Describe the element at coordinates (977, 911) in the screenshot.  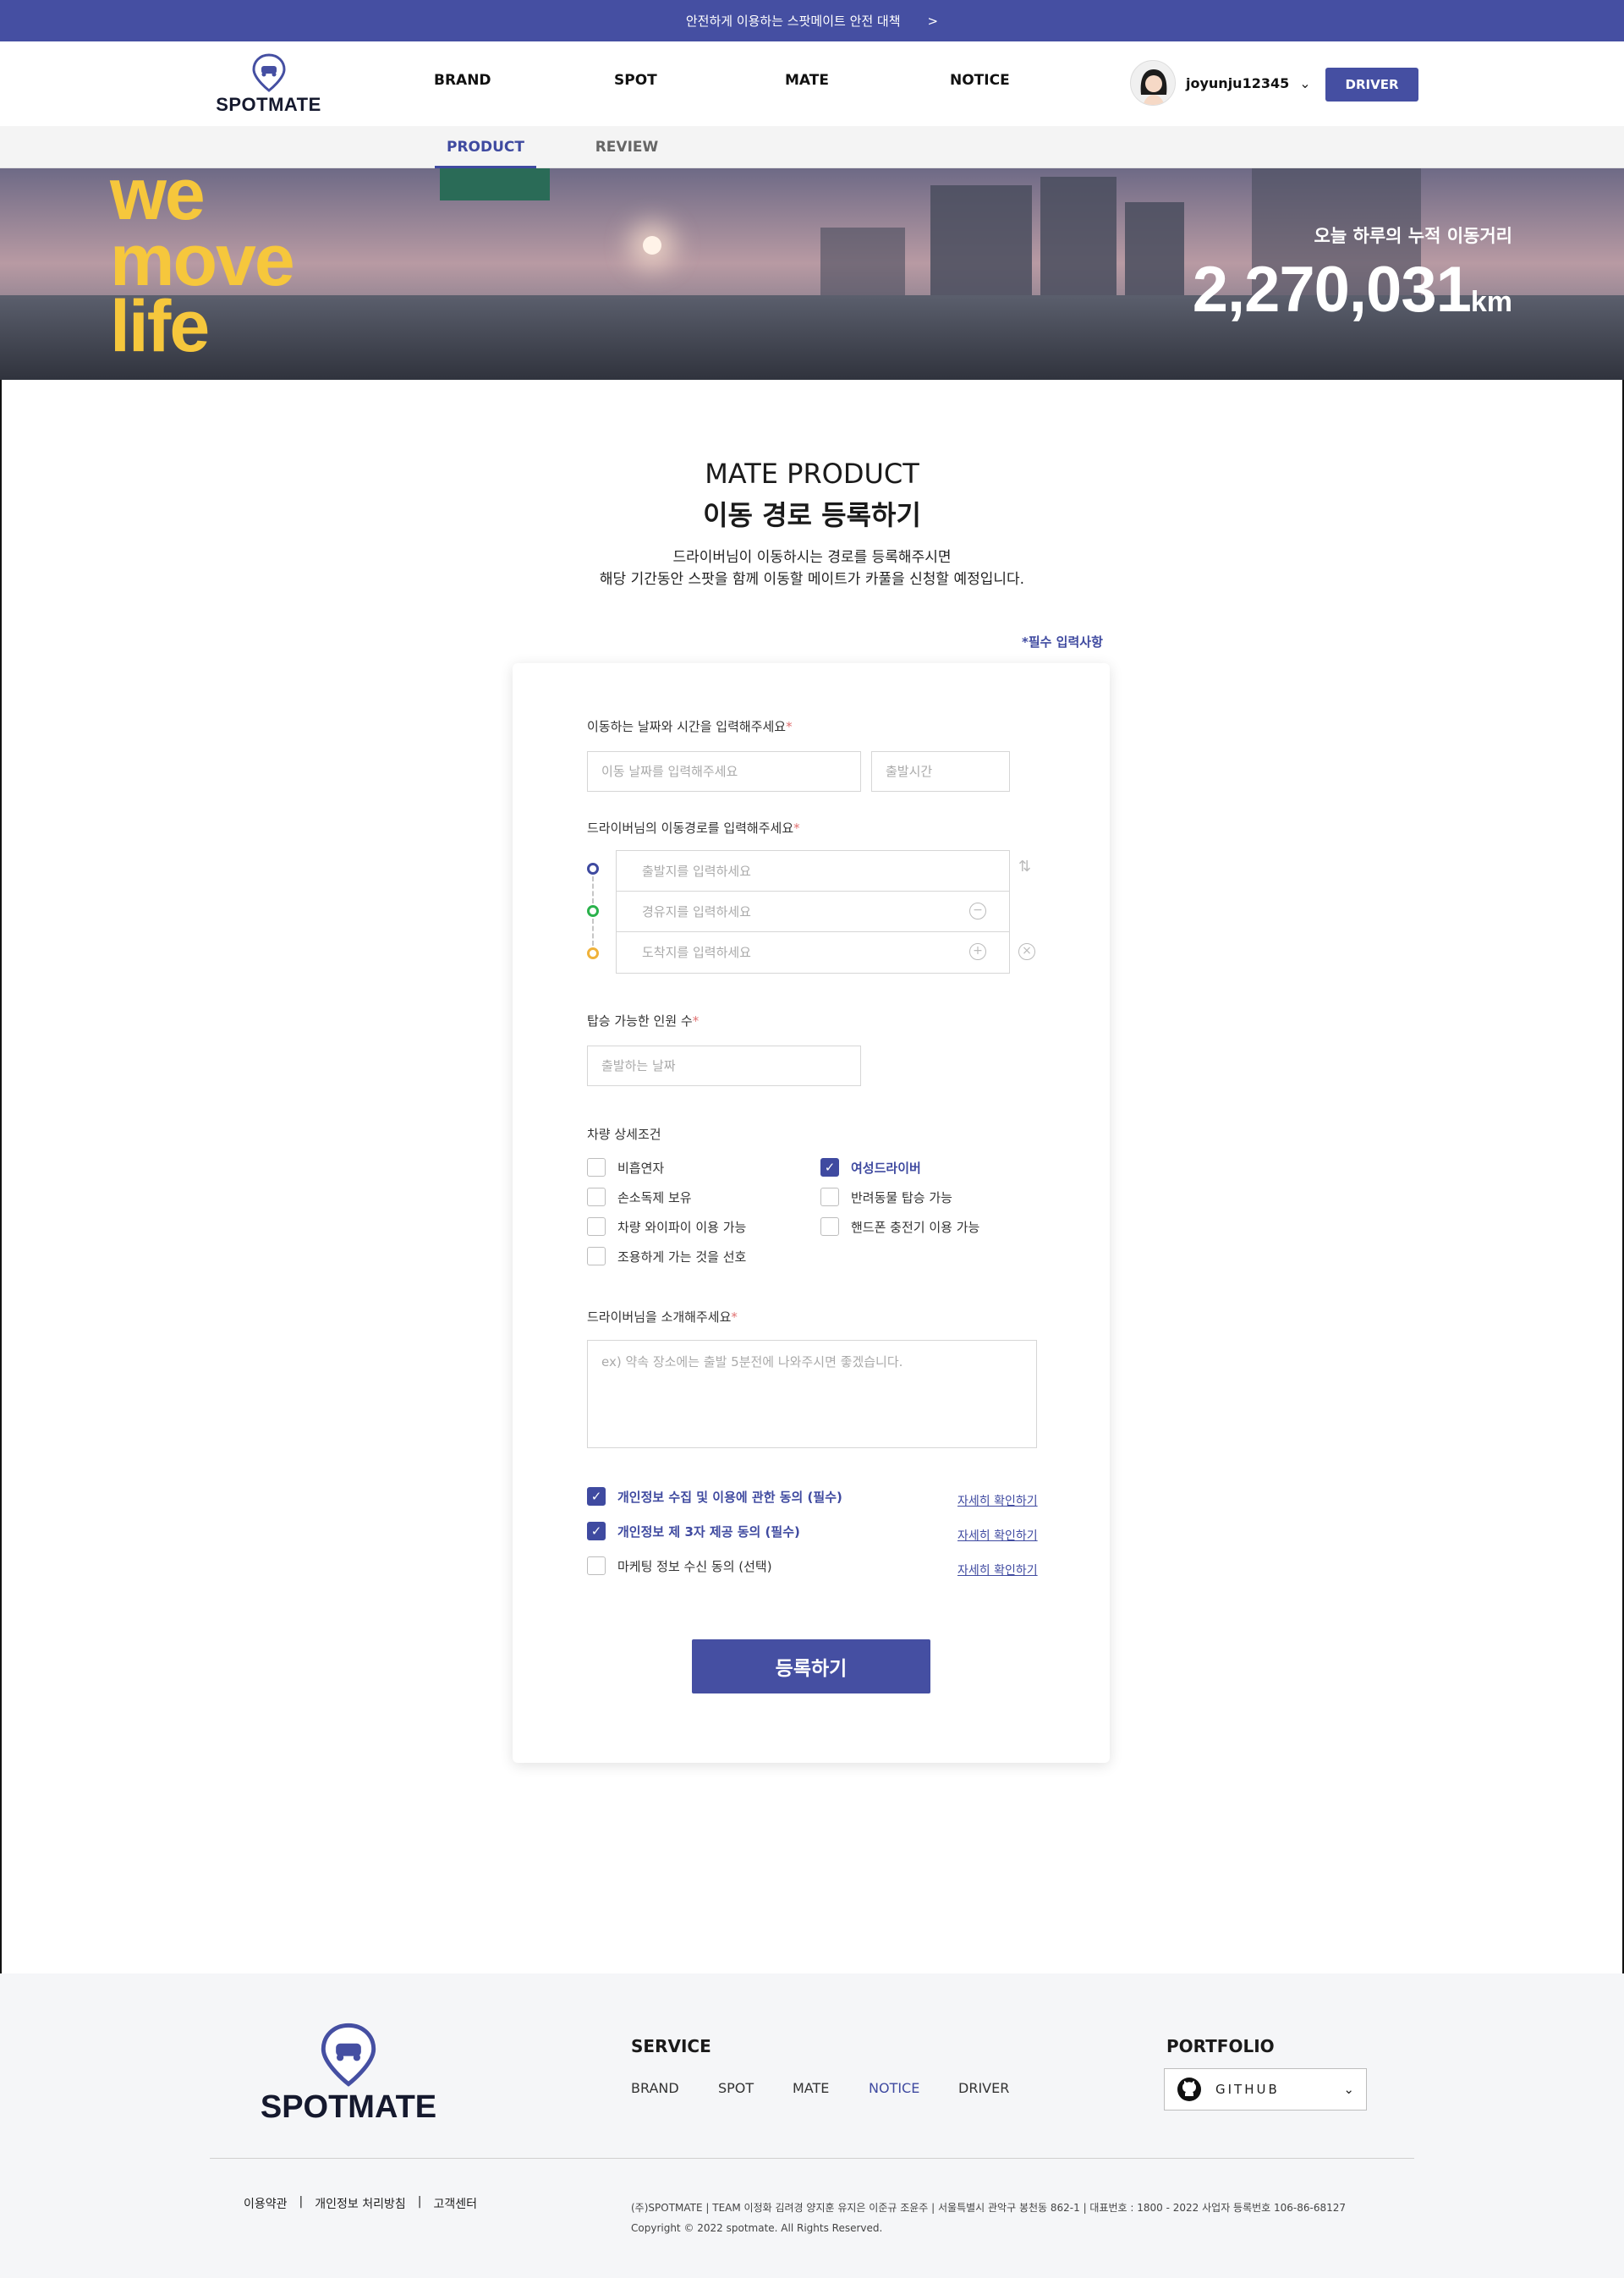
I see `remove-waypoint-icon: −` at that location.